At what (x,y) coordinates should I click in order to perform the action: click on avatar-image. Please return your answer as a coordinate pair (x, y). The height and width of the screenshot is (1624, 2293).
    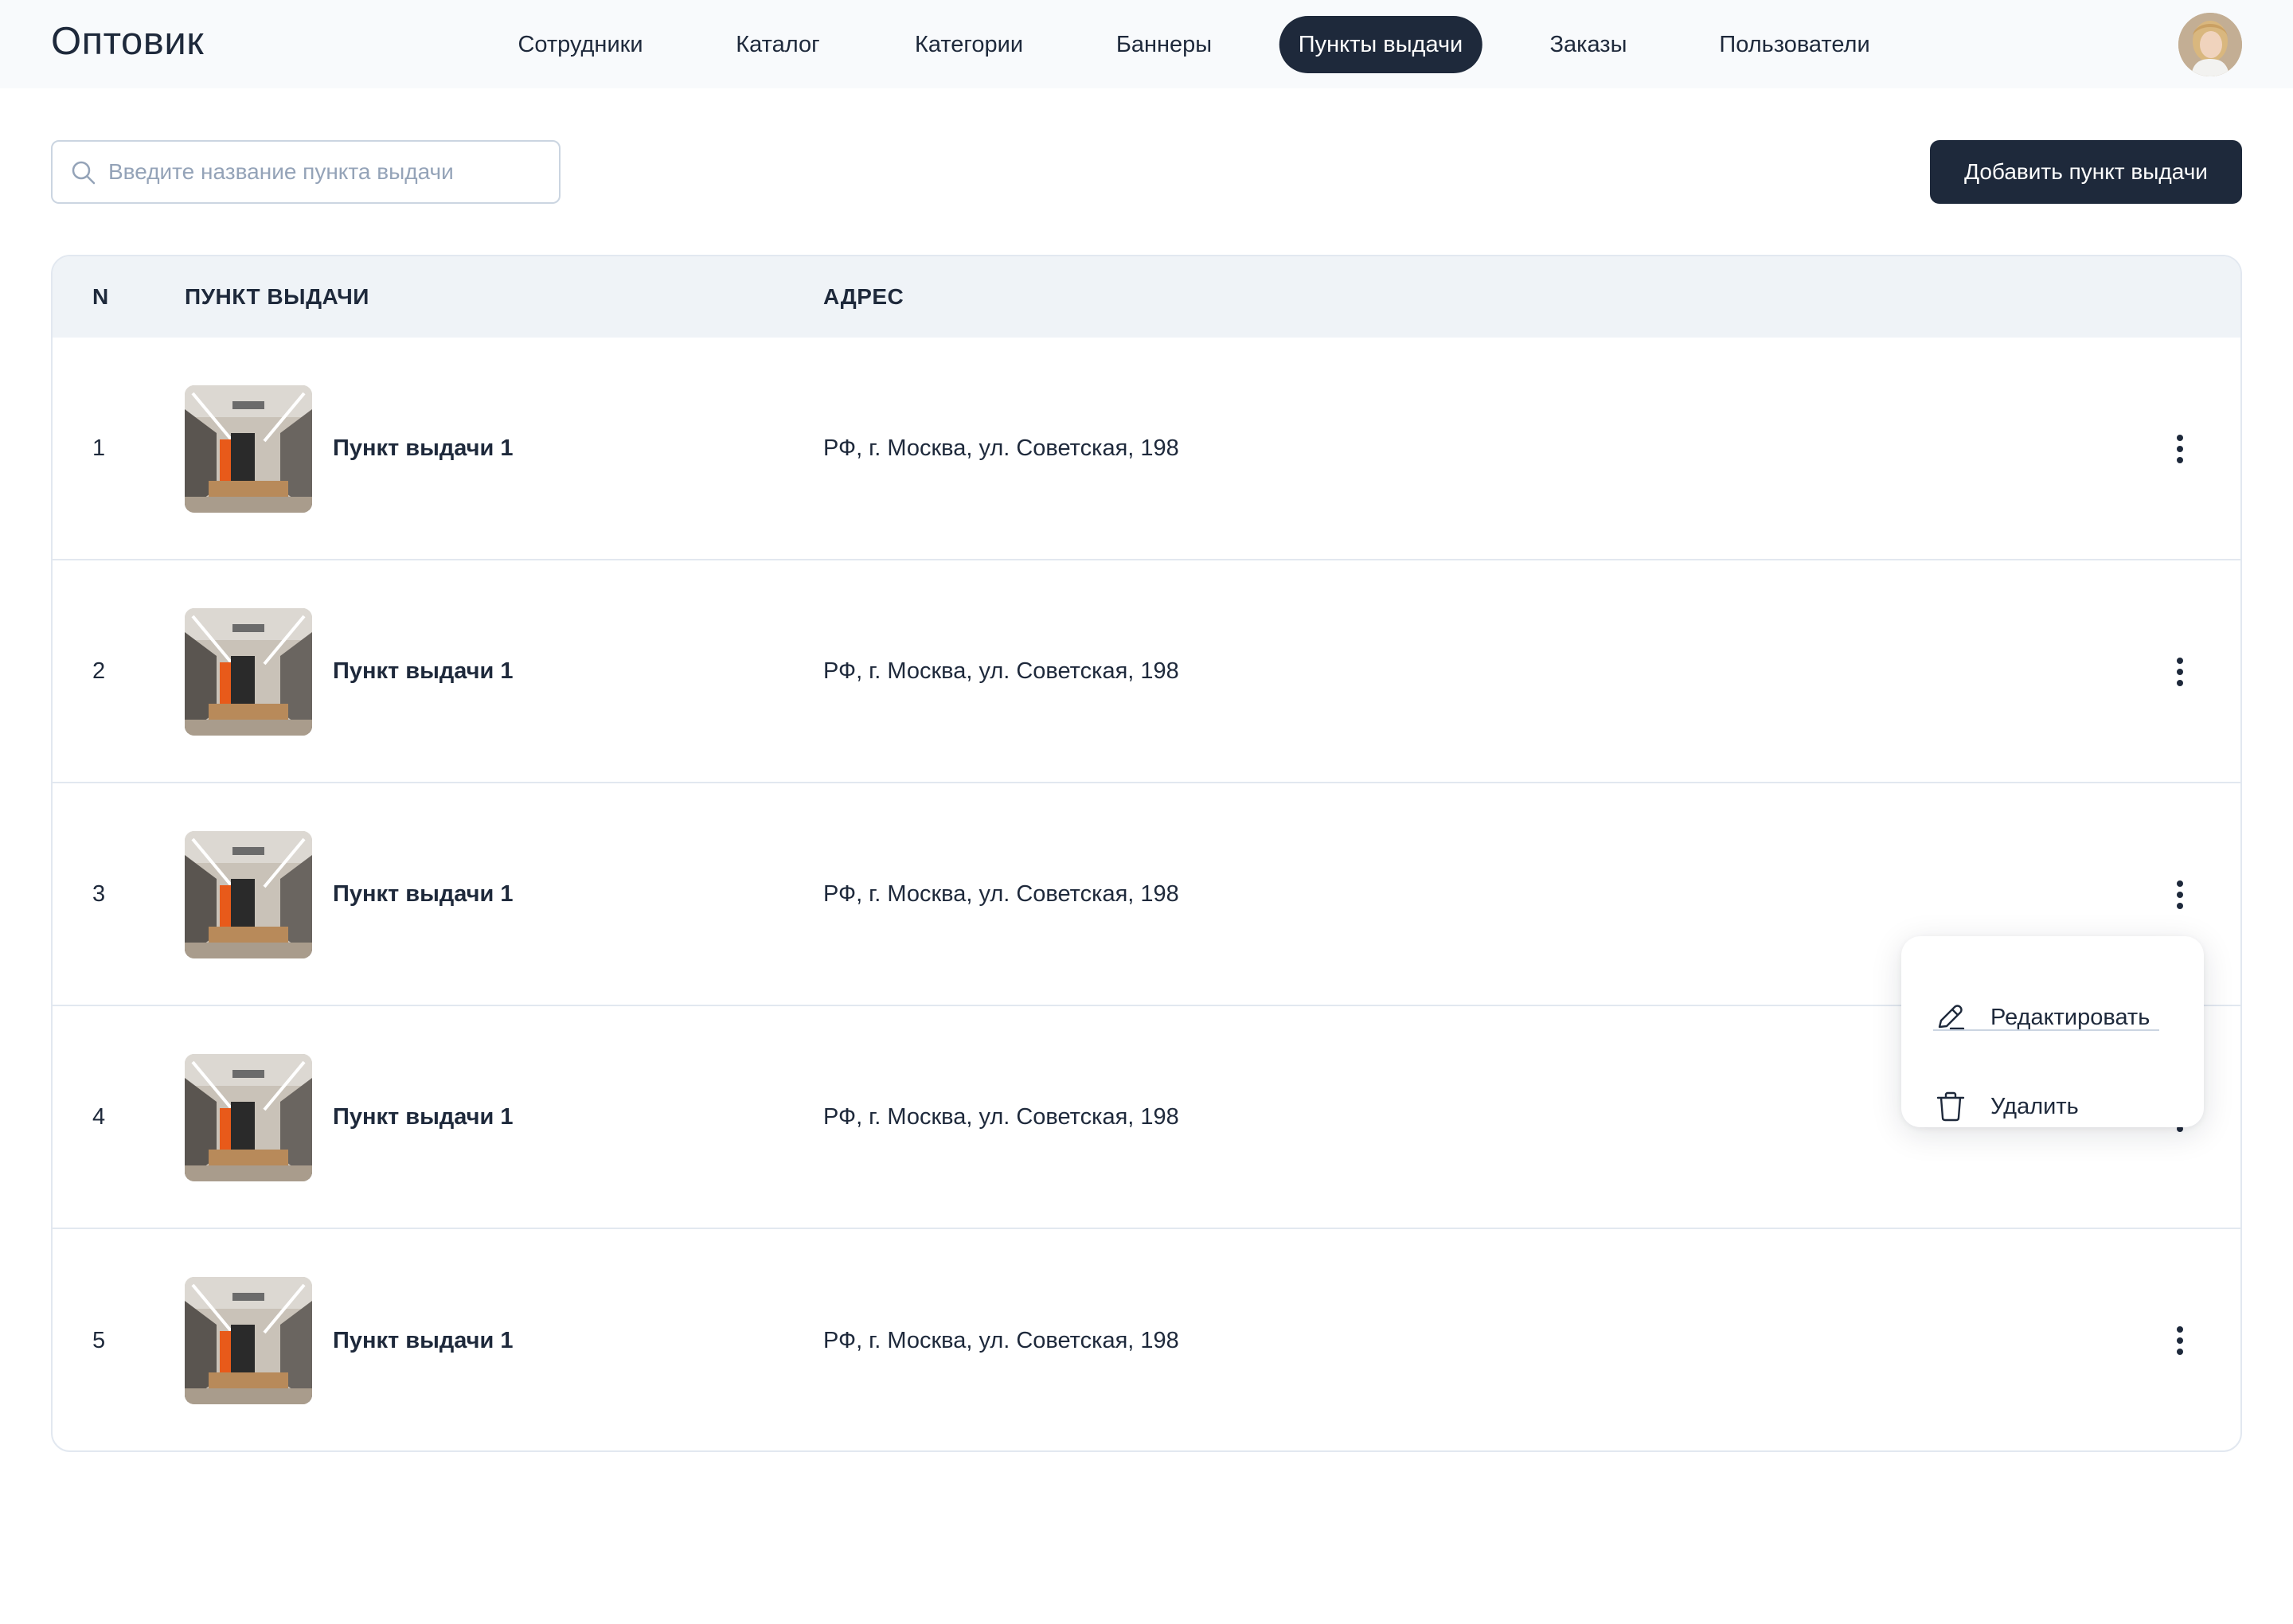
    Looking at the image, I should click on (2210, 44).